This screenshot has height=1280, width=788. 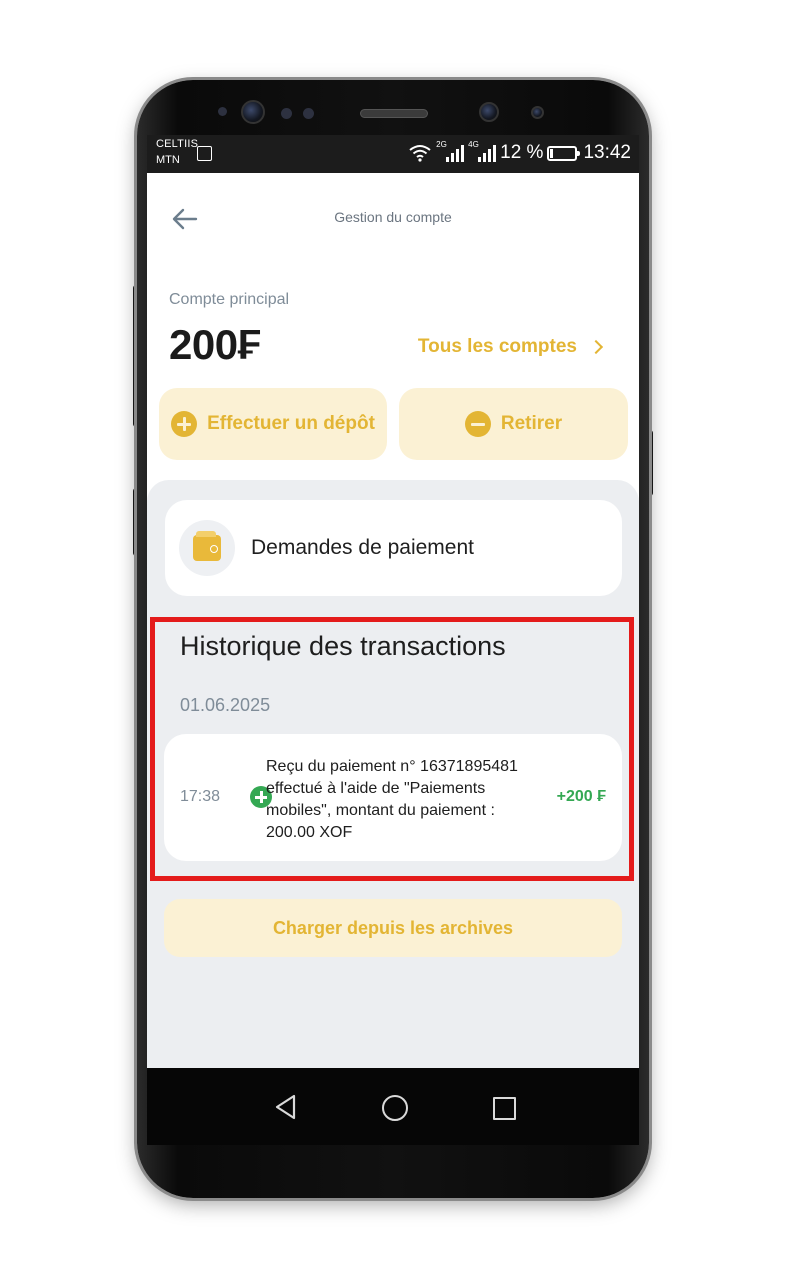 What do you see at coordinates (204, 153) in the screenshot?
I see `image-notification-icon` at bounding box center [204, 153].